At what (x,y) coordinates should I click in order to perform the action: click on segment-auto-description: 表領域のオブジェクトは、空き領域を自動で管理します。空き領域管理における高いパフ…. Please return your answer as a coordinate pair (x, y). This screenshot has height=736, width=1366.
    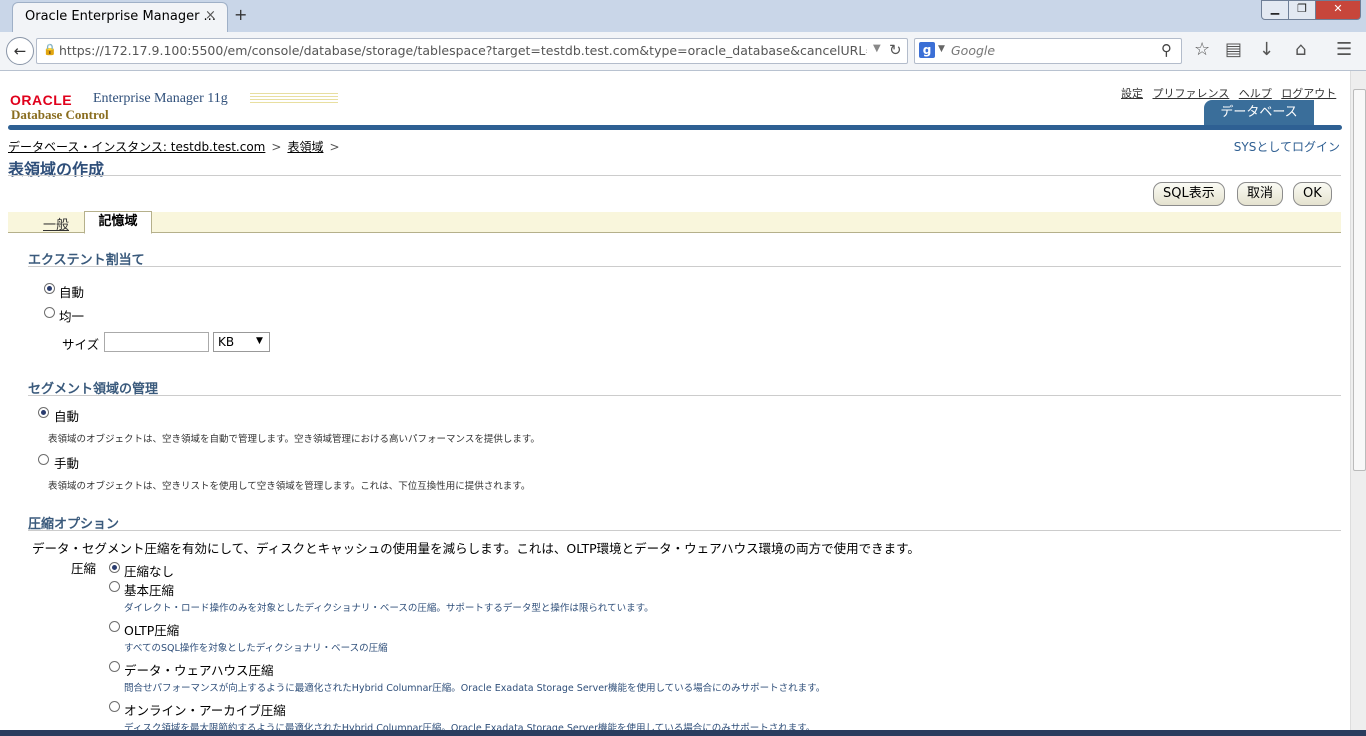
    Looking at the image, I should click on (294, 439).